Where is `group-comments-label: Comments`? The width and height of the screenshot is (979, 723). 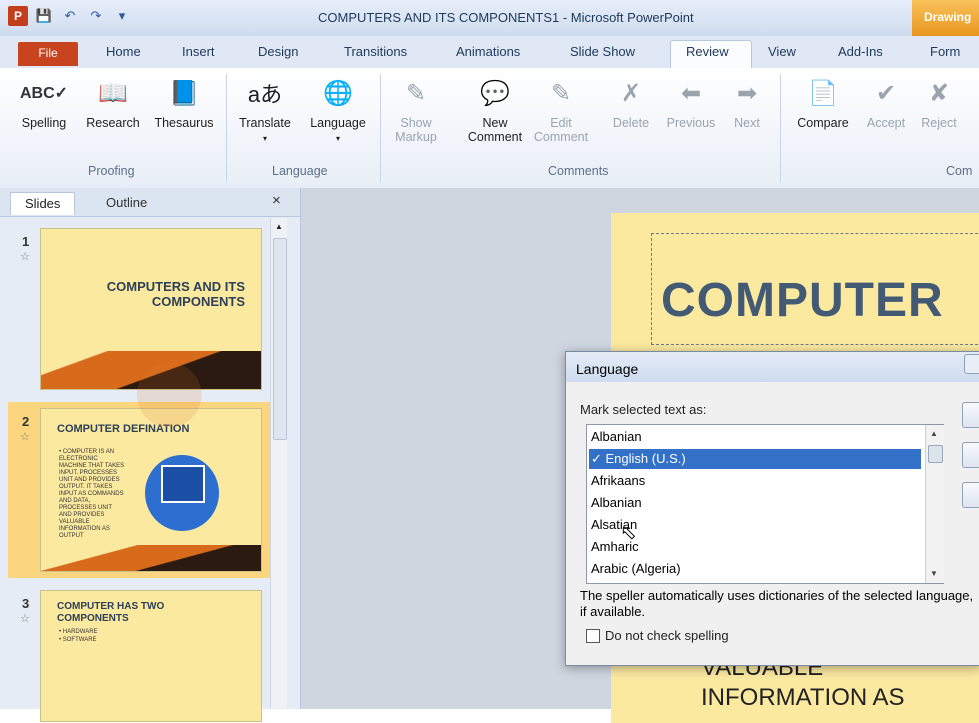 group-comments-label: Comments is located at coordinates (578, 171).